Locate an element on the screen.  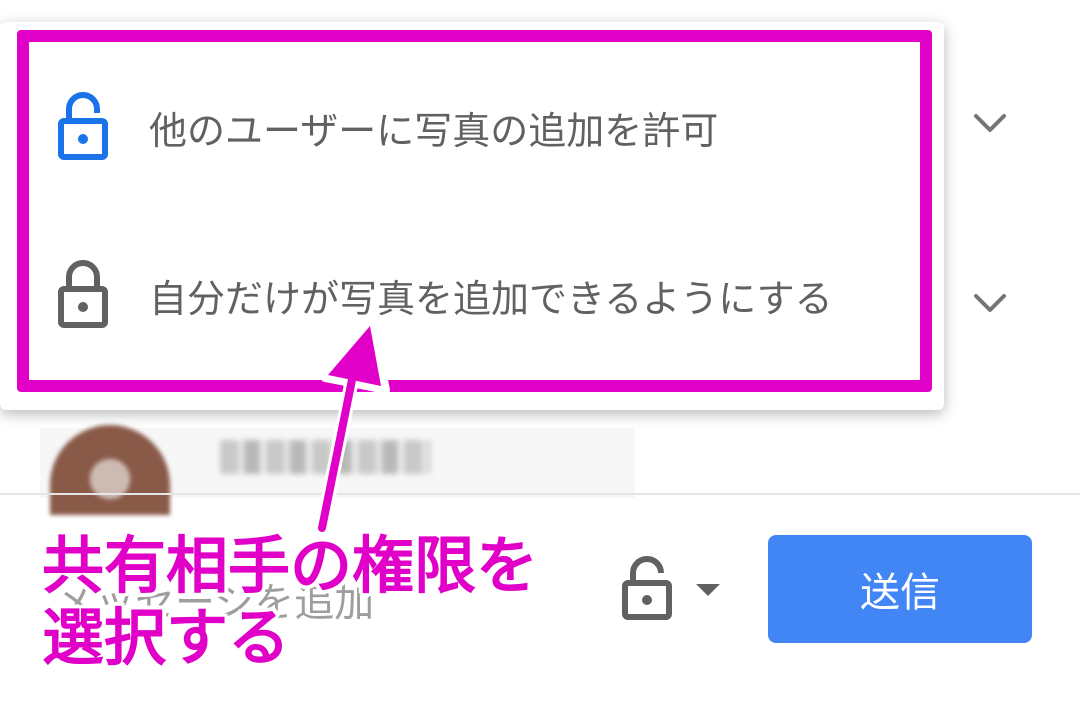
annotation-line-2: 選択する is located at coordinates (166, 637).